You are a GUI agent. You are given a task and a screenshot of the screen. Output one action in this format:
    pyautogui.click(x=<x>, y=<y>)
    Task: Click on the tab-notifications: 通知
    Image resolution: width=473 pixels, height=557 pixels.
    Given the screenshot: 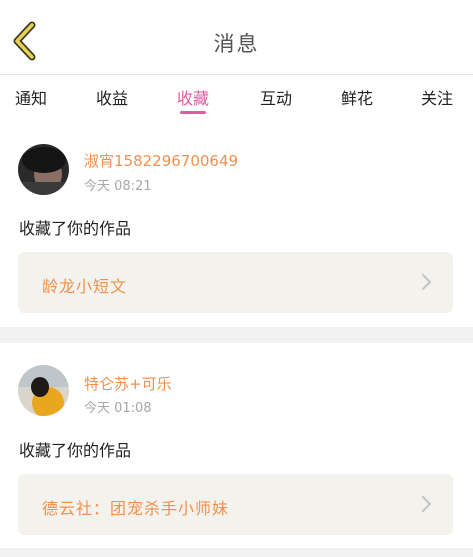 What is the action you would take?
    pyautogui.click(x=31, y=97)
    